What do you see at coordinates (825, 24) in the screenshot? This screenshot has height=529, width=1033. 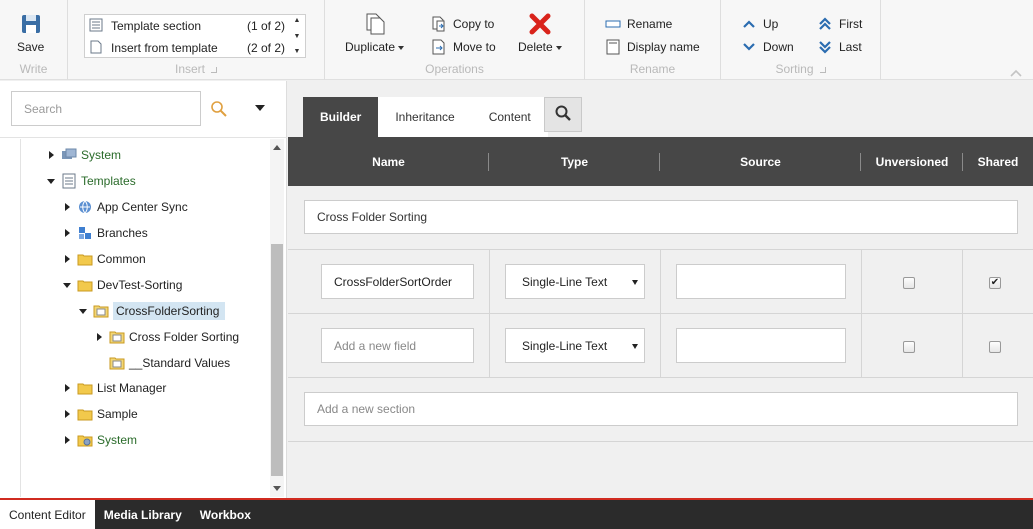 I see `double-chevron-up-icon` at bounding box center [825, 24].